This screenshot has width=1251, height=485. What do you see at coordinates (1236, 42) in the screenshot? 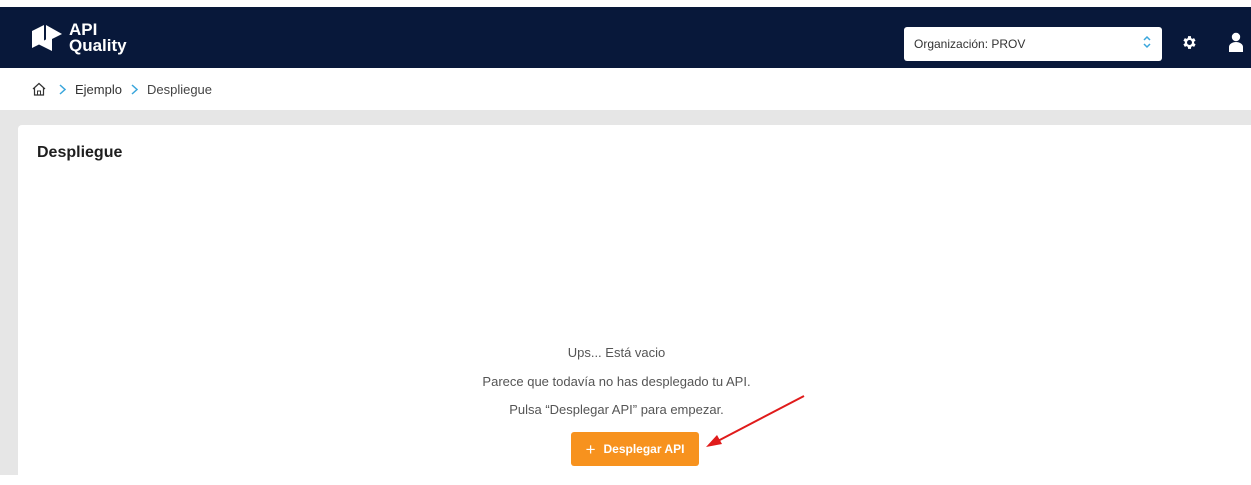
I see `user-icon` at bounding box center [1236, 42].